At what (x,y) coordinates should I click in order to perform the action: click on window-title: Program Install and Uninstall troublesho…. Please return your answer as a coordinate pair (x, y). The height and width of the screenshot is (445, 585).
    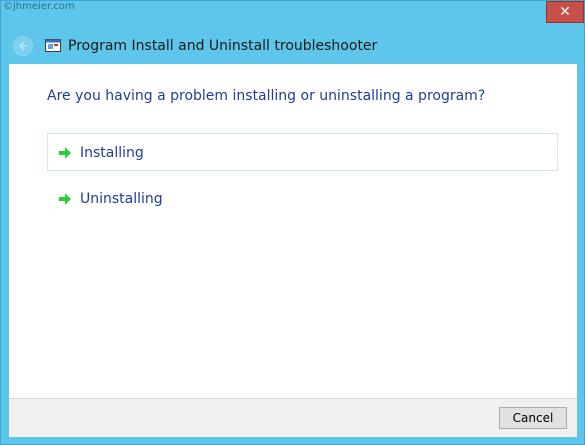
    Looking at the image, I should click on (223, 46).